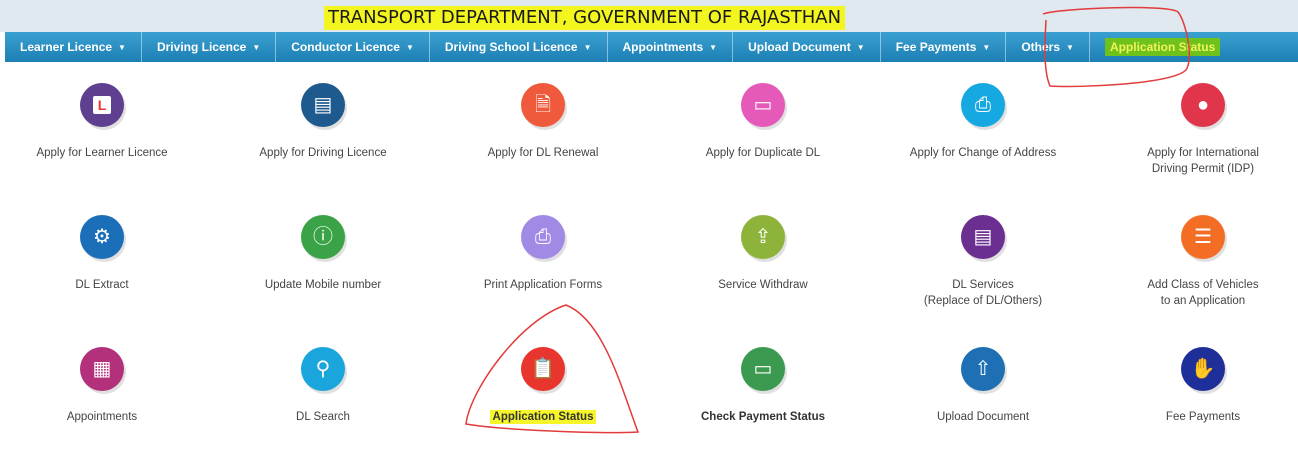  What do you see at coordinates (1203, 237) in the screenshot?
I see `form-list-icon: ☰` at bounding box center [1203, 237].